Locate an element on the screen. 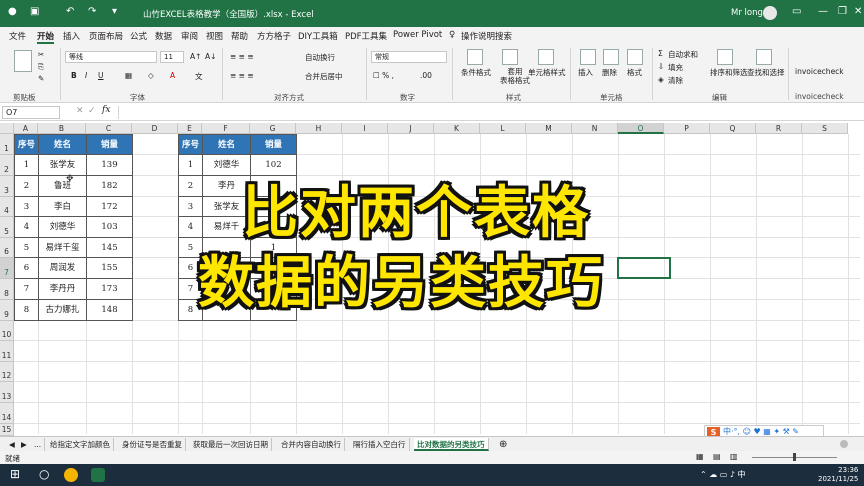 This screenshot has height=486, width=864. table1-cell: 103 is located at coordinates (109, 227).